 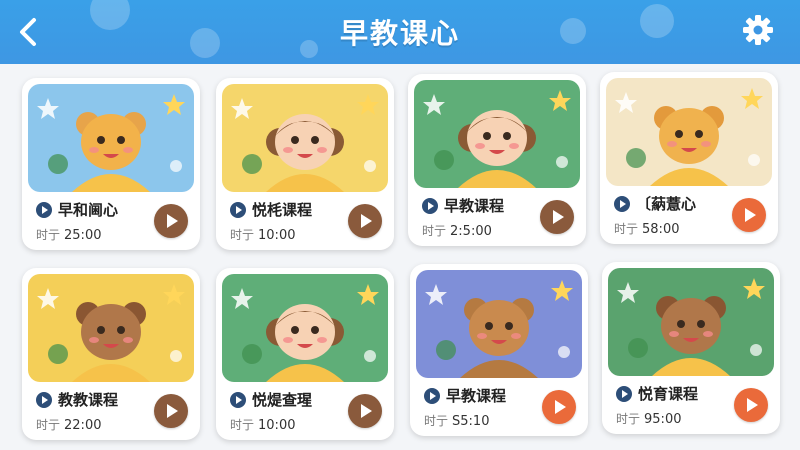 I want to click on course-card: 早教课程 时亍 2:5:00, so click(x=497, y=160).